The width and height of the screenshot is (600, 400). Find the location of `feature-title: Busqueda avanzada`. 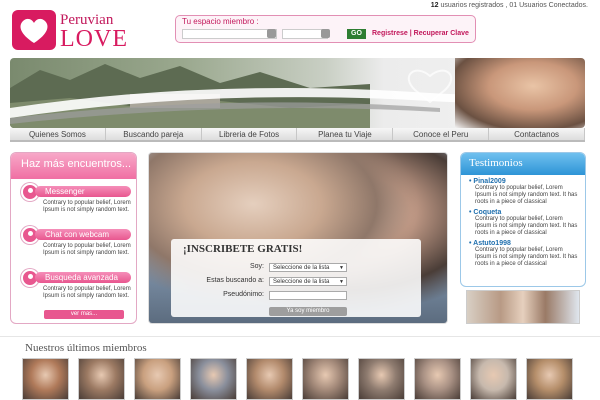

feature-title: Busqueda avanzada is located at coordinates (83, 277).